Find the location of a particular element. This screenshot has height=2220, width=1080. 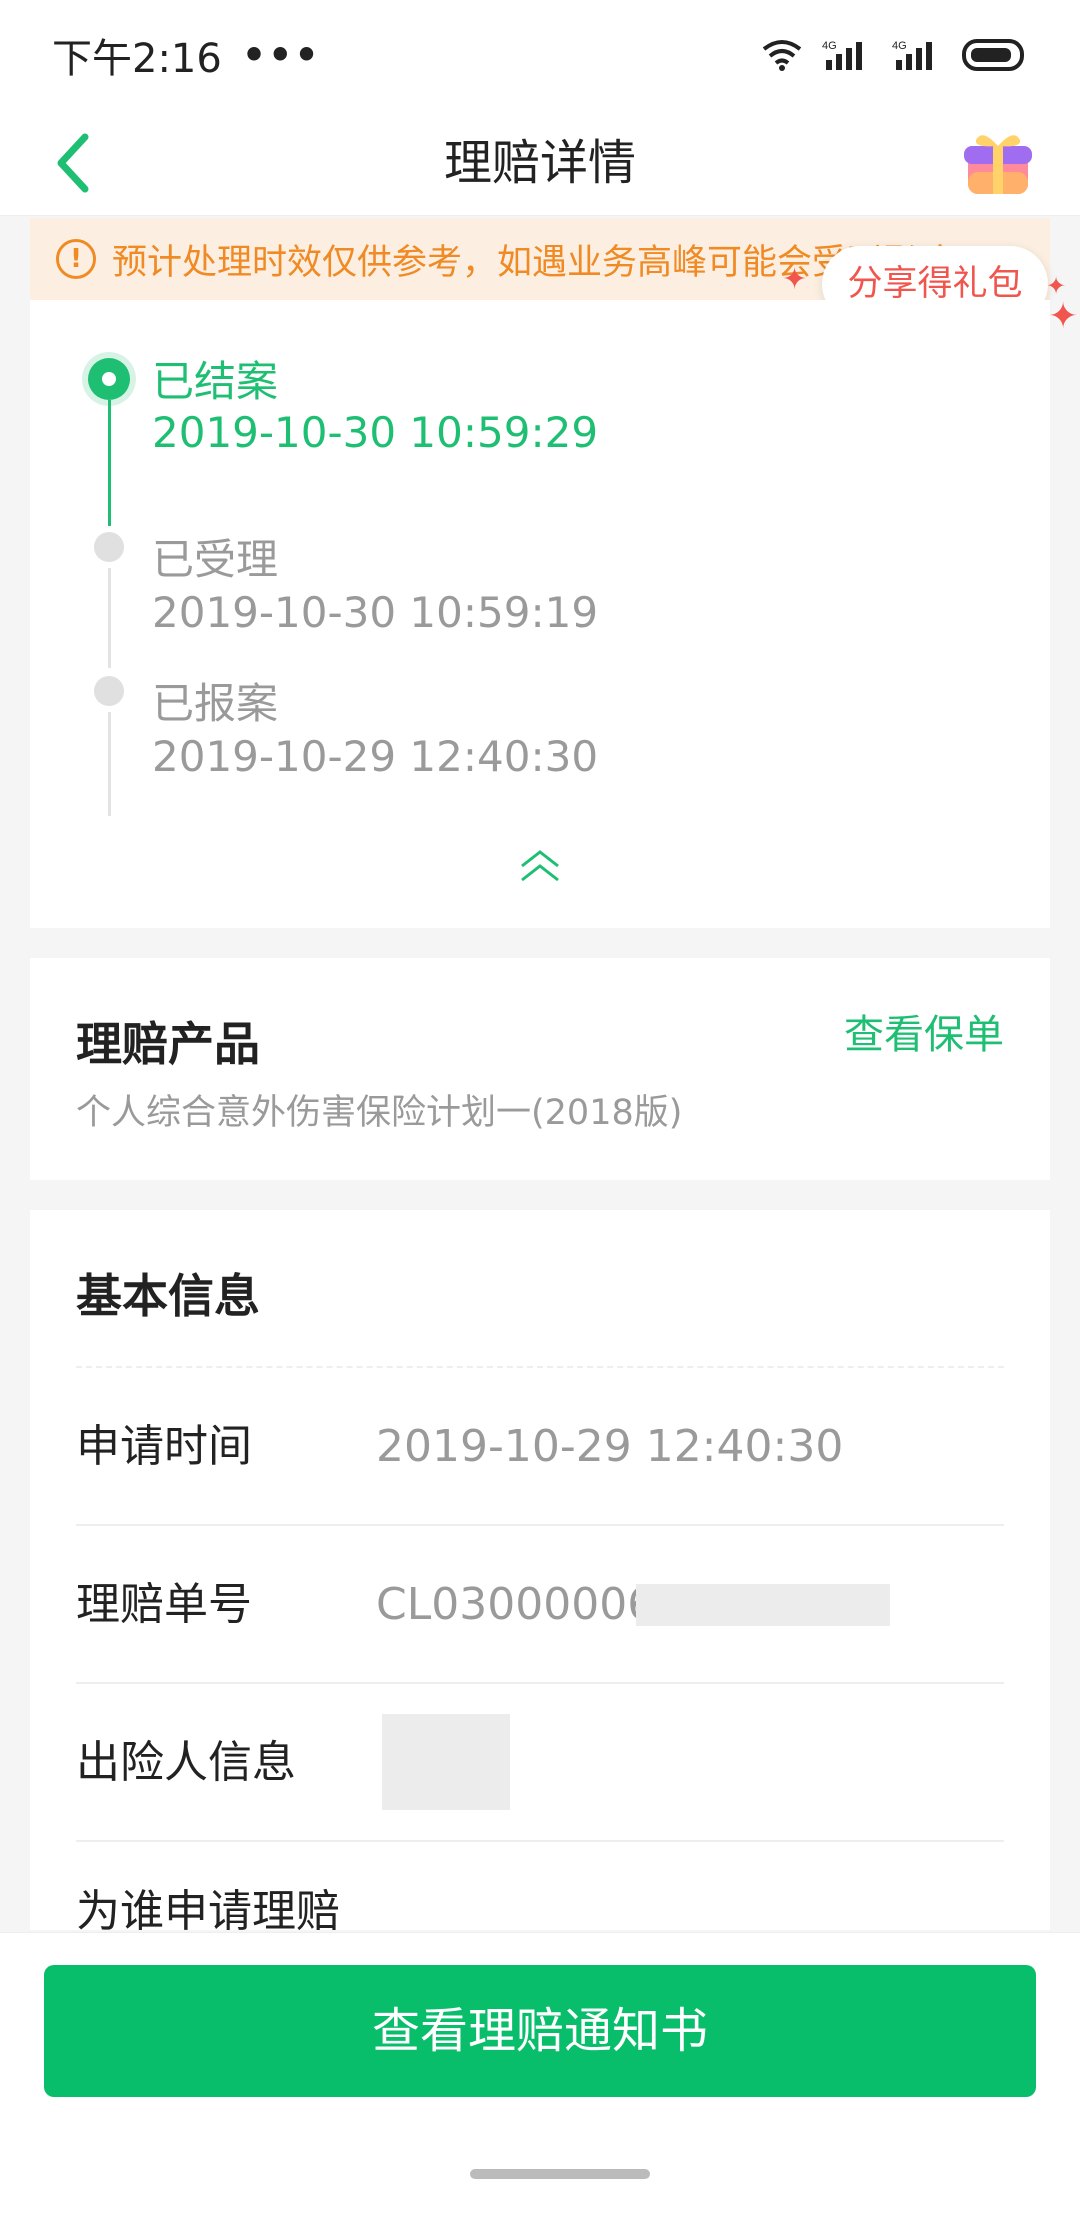

info-row-apply-time: 申请时间 2019-10-29 12:40:30 is located at coordinates (540, 1447).